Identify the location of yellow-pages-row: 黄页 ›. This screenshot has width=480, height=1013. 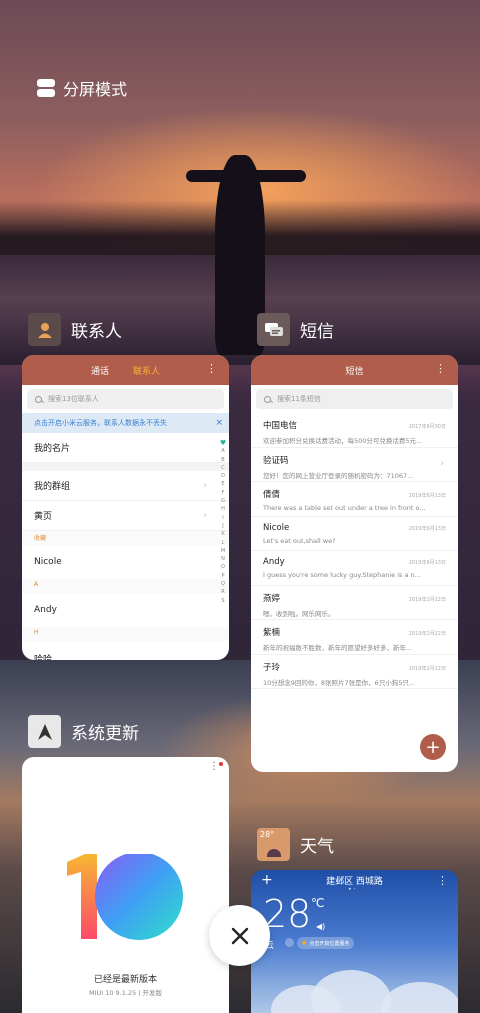
(125, 516).